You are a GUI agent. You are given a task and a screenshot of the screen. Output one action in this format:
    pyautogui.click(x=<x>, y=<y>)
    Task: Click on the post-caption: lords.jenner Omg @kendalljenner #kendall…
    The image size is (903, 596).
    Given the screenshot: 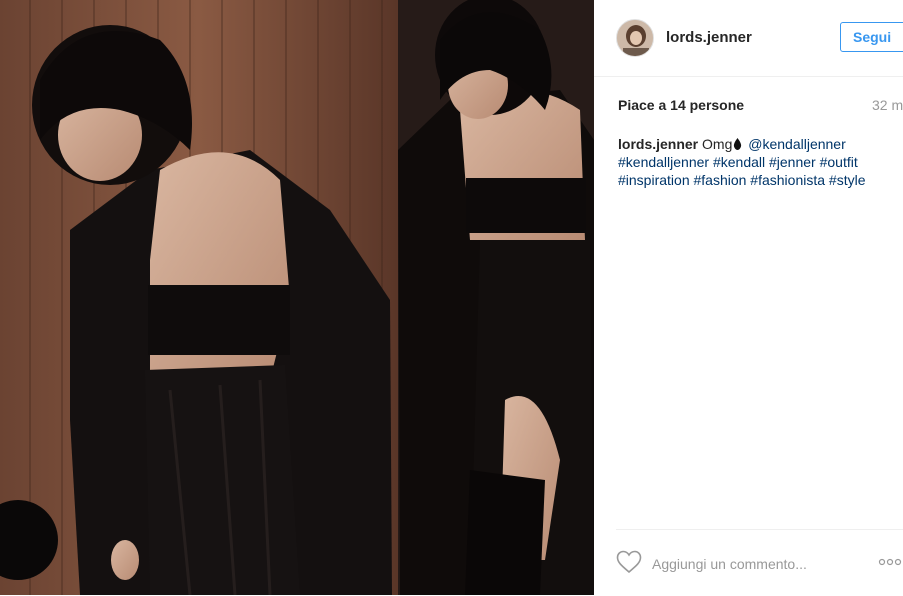 What is the action you would take?
    pyautogui.click(x=758, y=162)
    